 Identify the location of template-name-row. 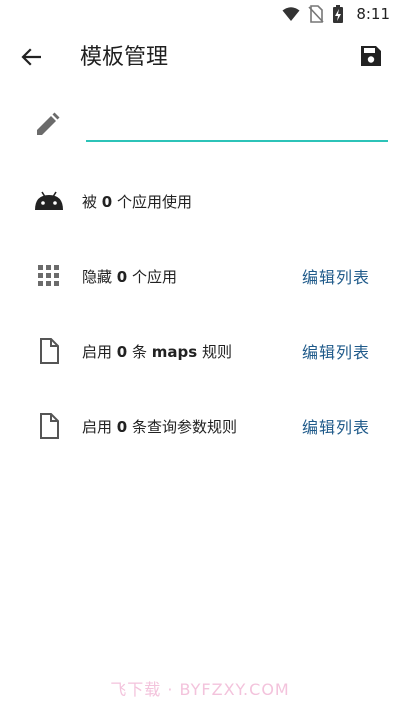
(200, 125).